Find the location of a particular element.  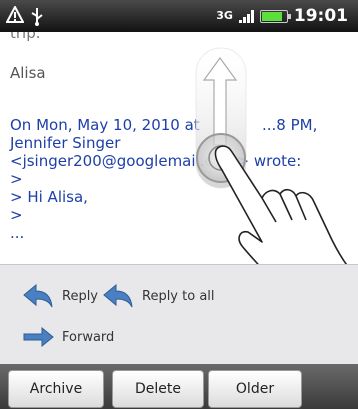

bottom-button-bar: Archive Delete Older is located at coordinates (179, 386).